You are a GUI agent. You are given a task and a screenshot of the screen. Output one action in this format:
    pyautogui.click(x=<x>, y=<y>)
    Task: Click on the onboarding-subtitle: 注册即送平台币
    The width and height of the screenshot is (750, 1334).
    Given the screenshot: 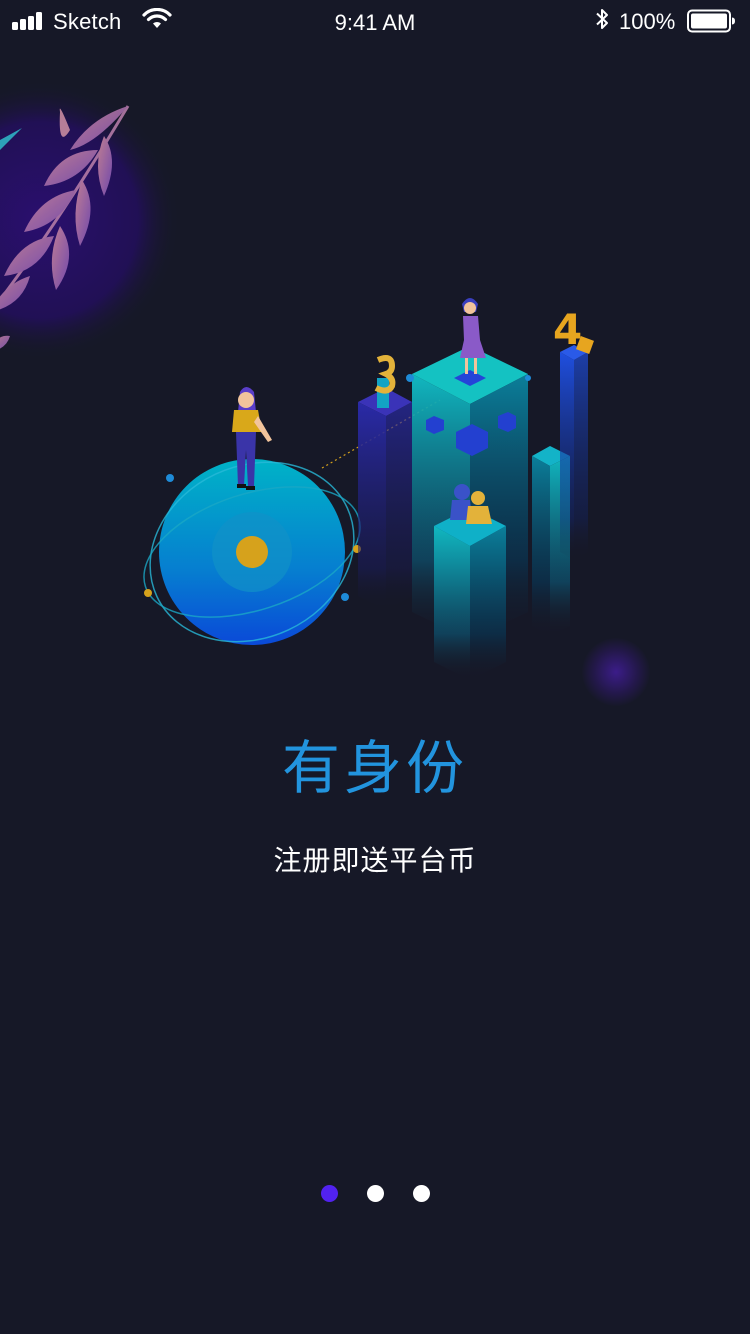 What is the action you would take?
    pyautogui.click(x=375, y=860)
    